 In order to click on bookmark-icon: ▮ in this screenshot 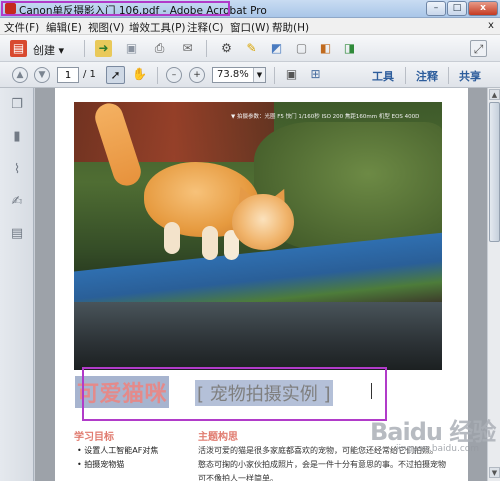, I will do `click(17, 136)`.